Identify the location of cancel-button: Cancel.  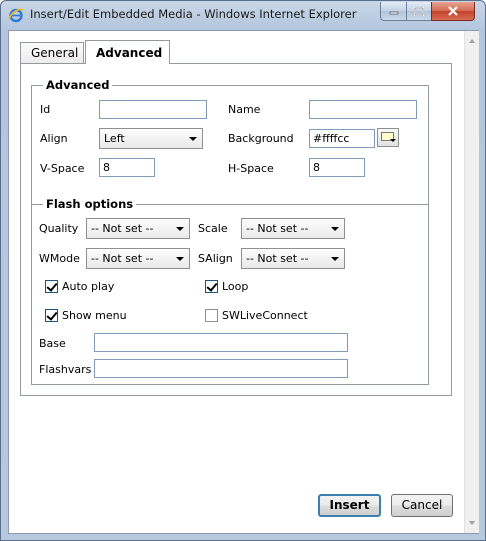
(422, 505).